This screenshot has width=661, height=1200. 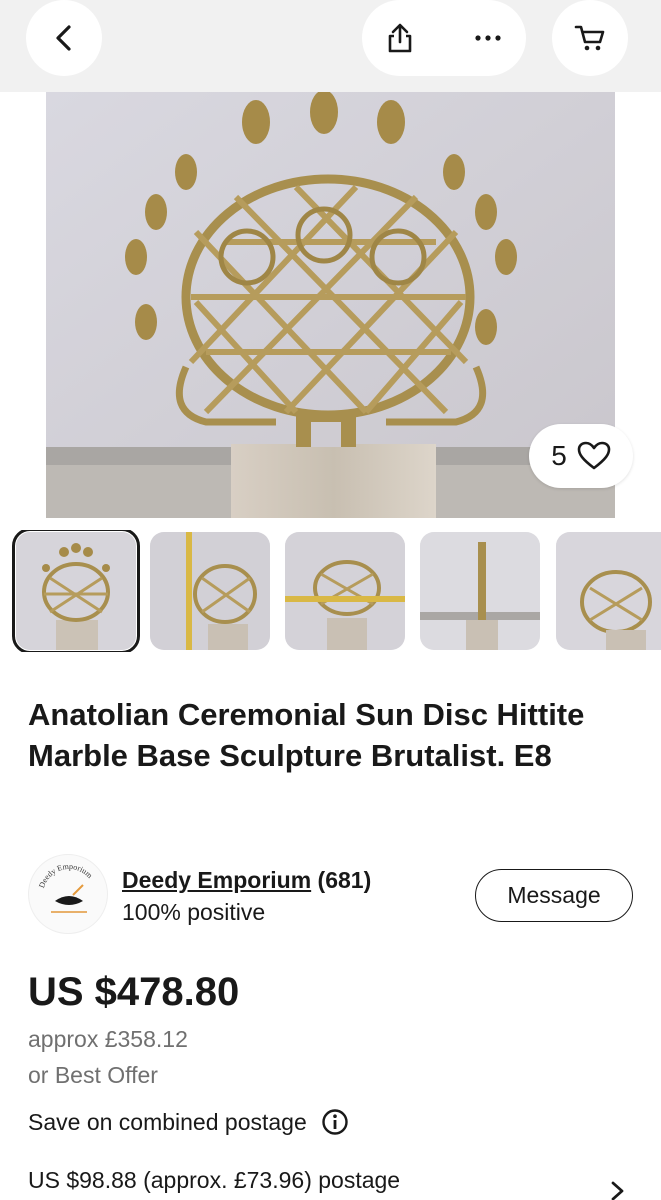 What do you see at coordinates (594, 455) in the screenshot?
I see `heart-outline-icon` at bounding box center [594, 455].